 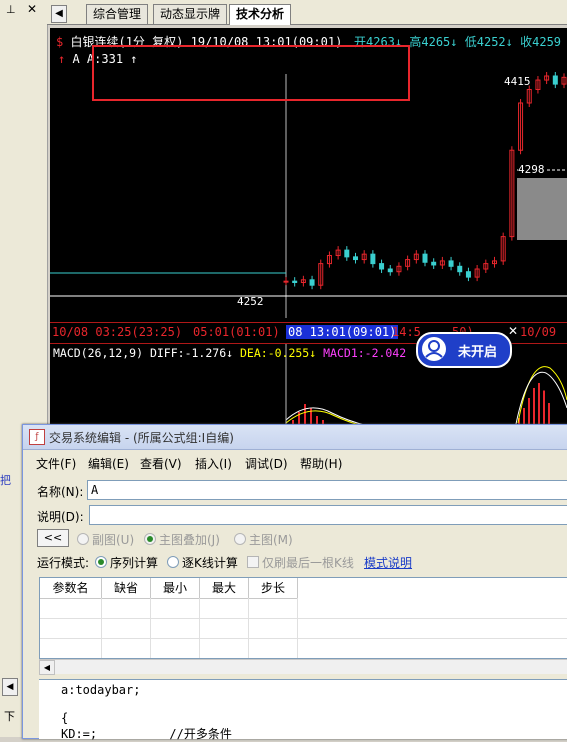 I want to click on code-line: {, so click(x=65, y=718).